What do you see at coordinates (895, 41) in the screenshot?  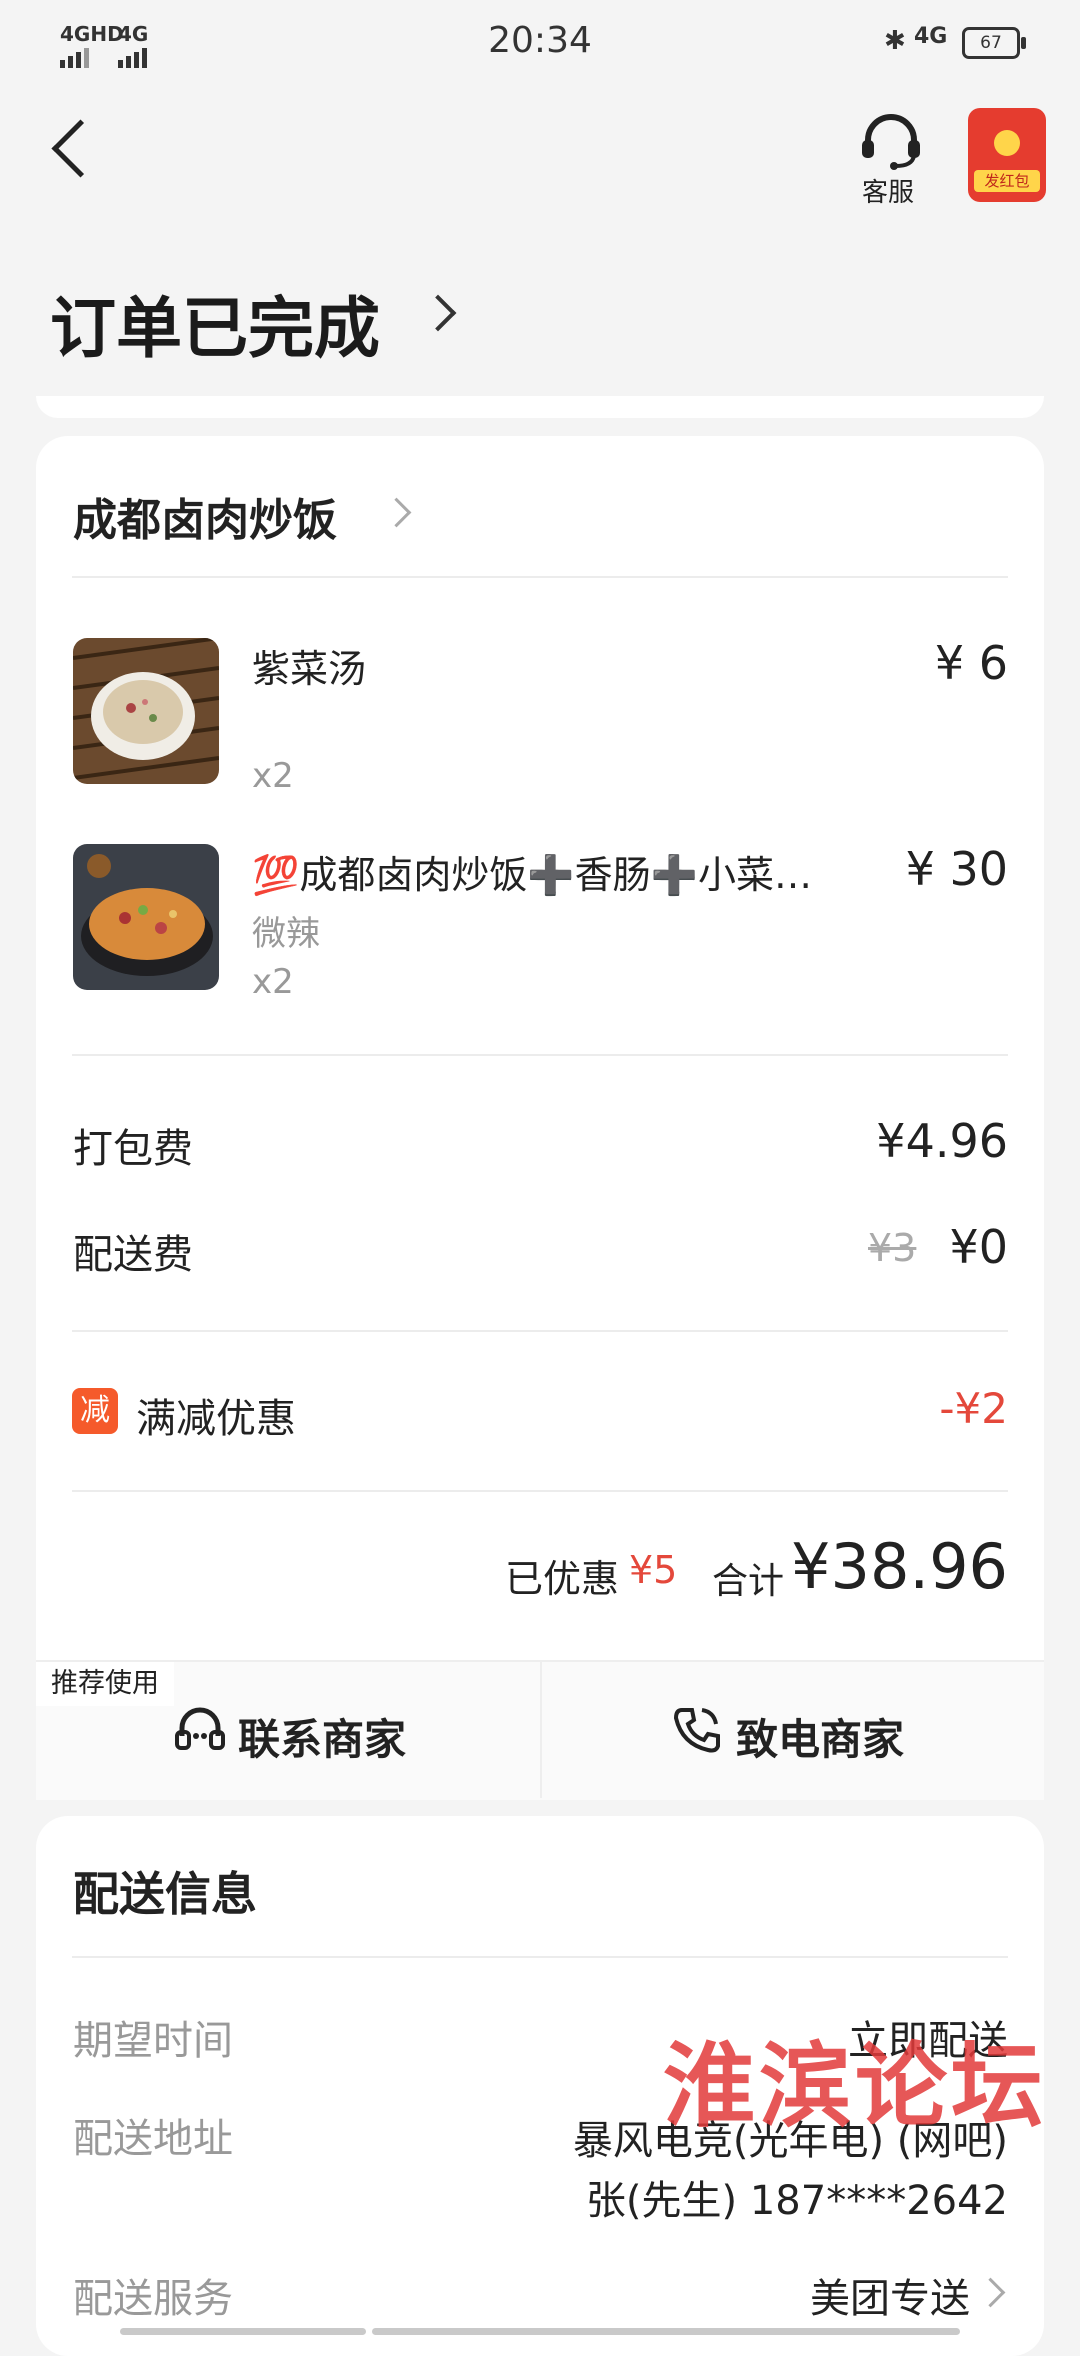 I see `bluetooth-icon: ✱` at bounding box center [895, 41].